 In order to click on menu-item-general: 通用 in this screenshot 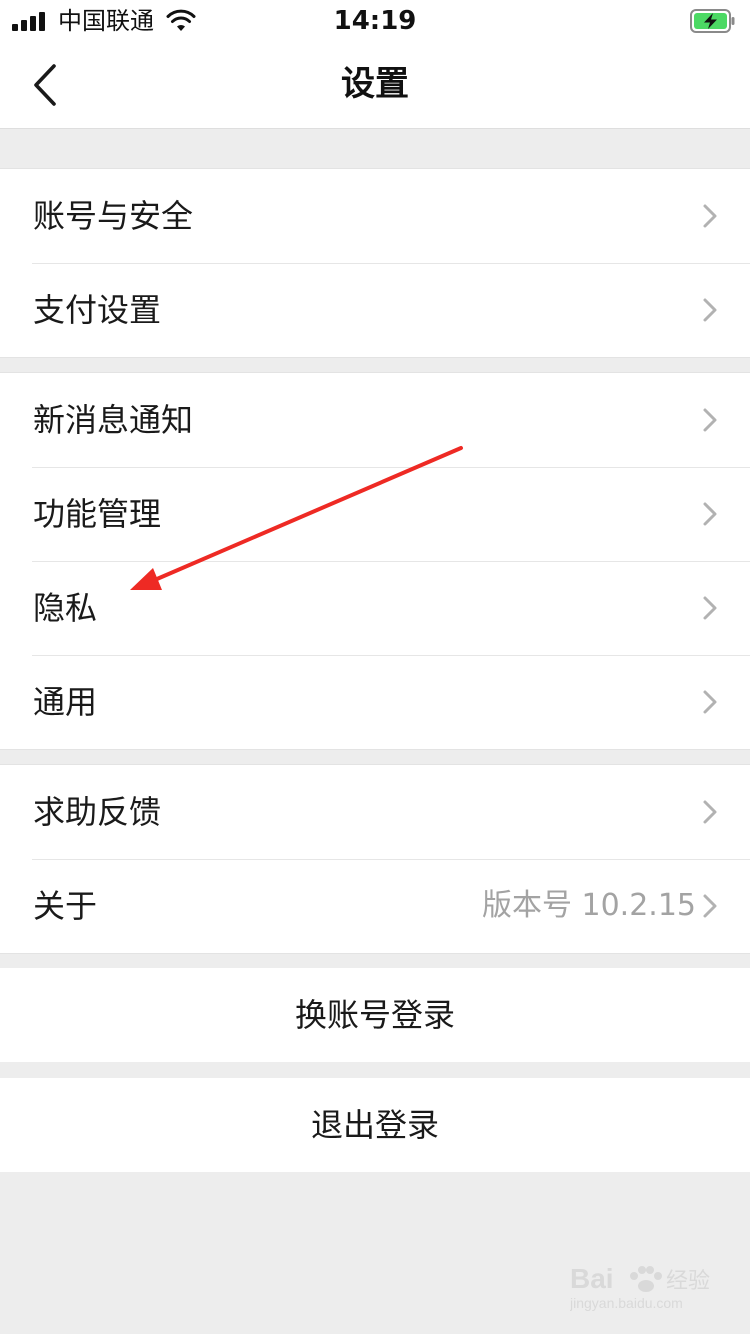, I will do `click(375, 702)`.